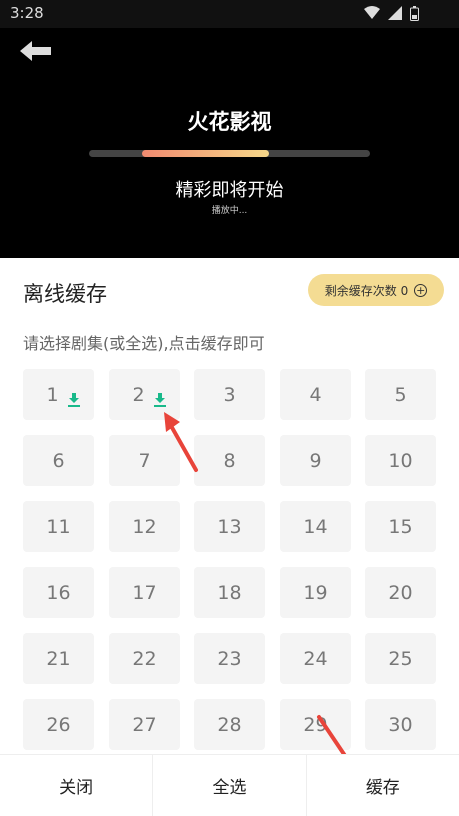  I want to click on episode-label: 27, so click(144, 724).